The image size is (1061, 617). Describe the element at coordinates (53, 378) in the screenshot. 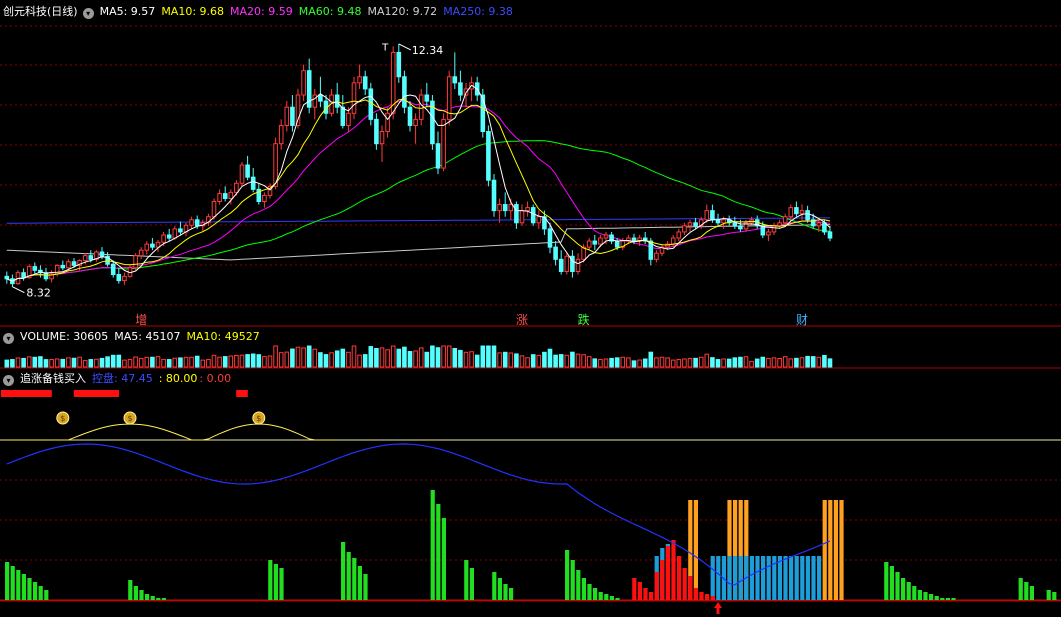

I see `indicator-title: 追涨备钱买入` at that location.